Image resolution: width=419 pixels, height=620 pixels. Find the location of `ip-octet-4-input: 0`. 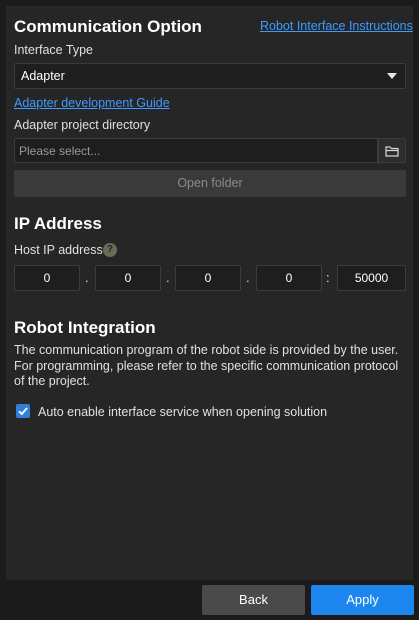

ip-octet-4-input: 0 is located at coordinates (289, 278).